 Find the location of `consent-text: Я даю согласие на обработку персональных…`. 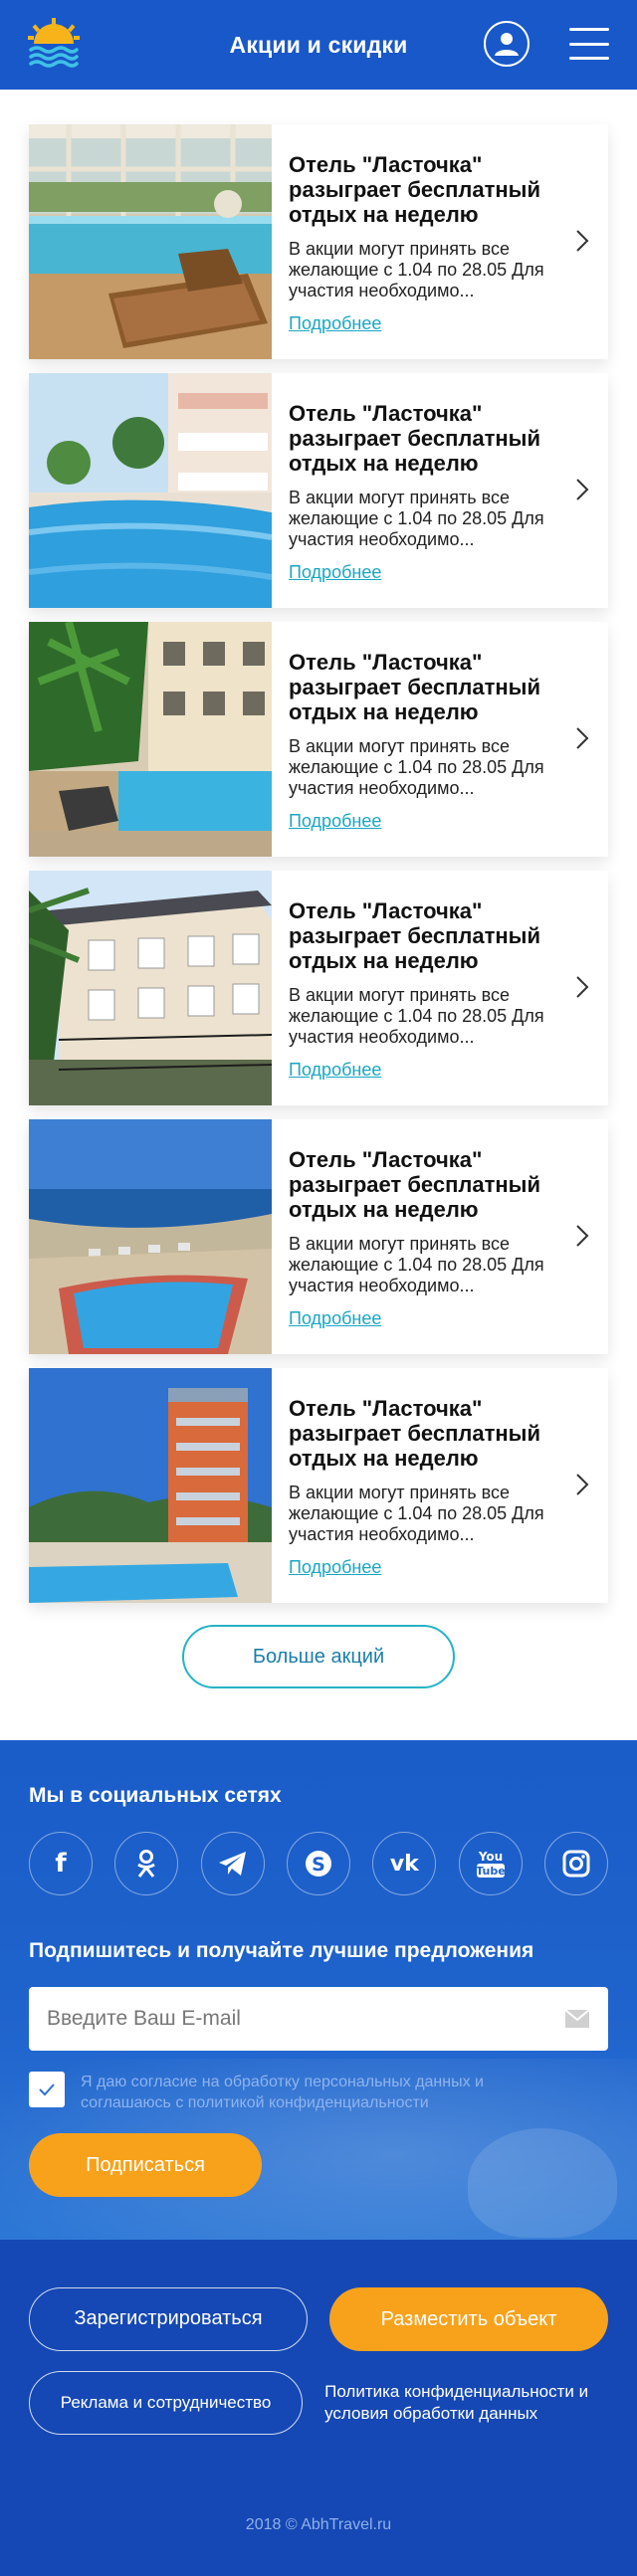

consent-text: Я даю согласие на обработку персональных… is located at coordinates (282, 2092).